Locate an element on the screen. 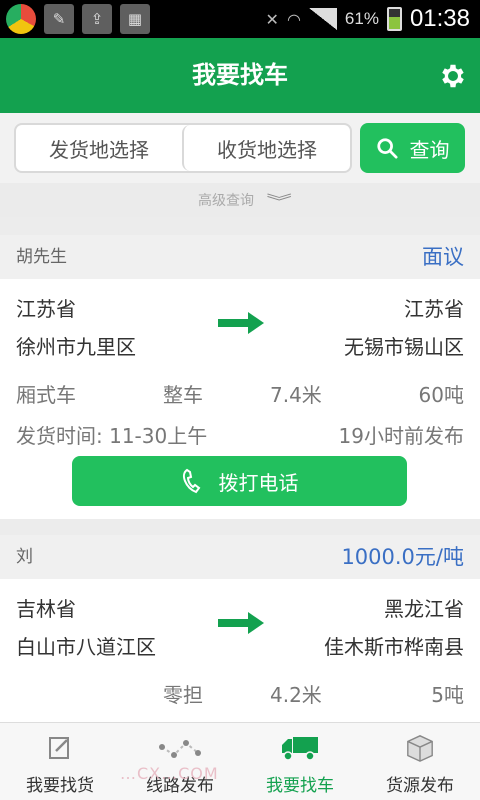 The width and height of the screenshot is (480, 800). nav-cargo-publish: 货源发布 is located at coordinates (420, 761).